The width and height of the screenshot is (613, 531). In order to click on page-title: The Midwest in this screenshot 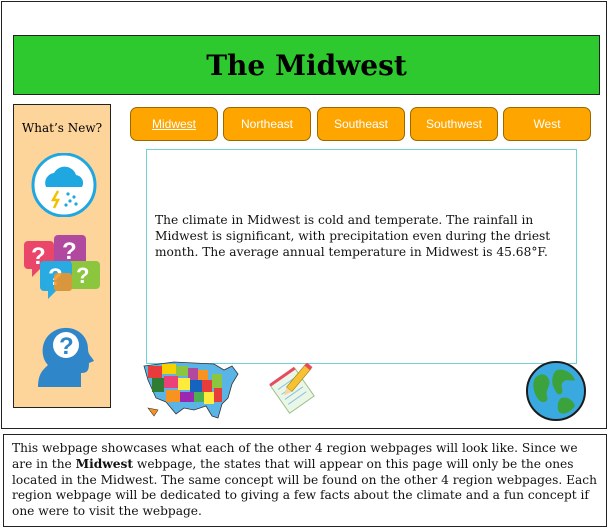, I will do `click(306, 65)`.